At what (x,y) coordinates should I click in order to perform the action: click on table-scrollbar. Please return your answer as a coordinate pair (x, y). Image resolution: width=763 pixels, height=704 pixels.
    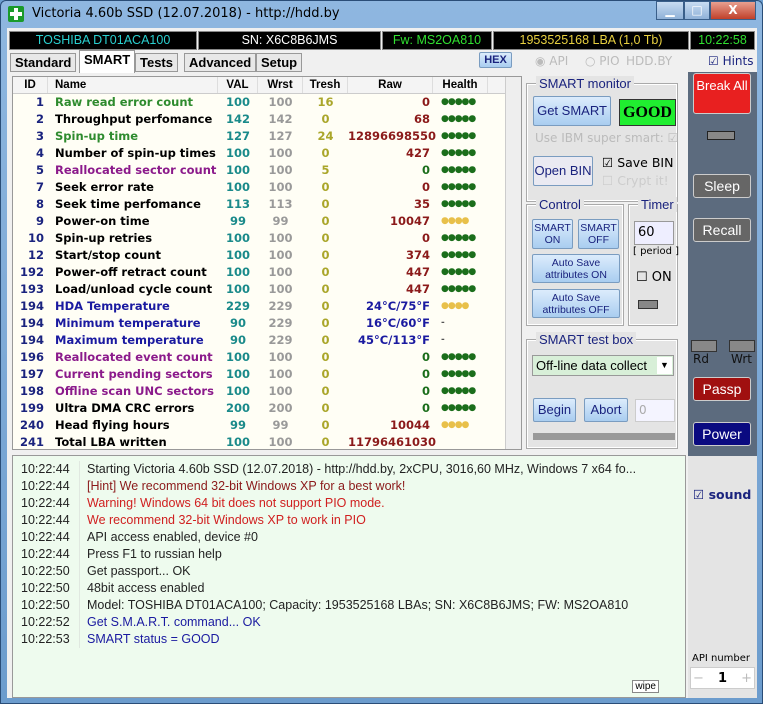
    Looking at the image, I should click on (513, 263).